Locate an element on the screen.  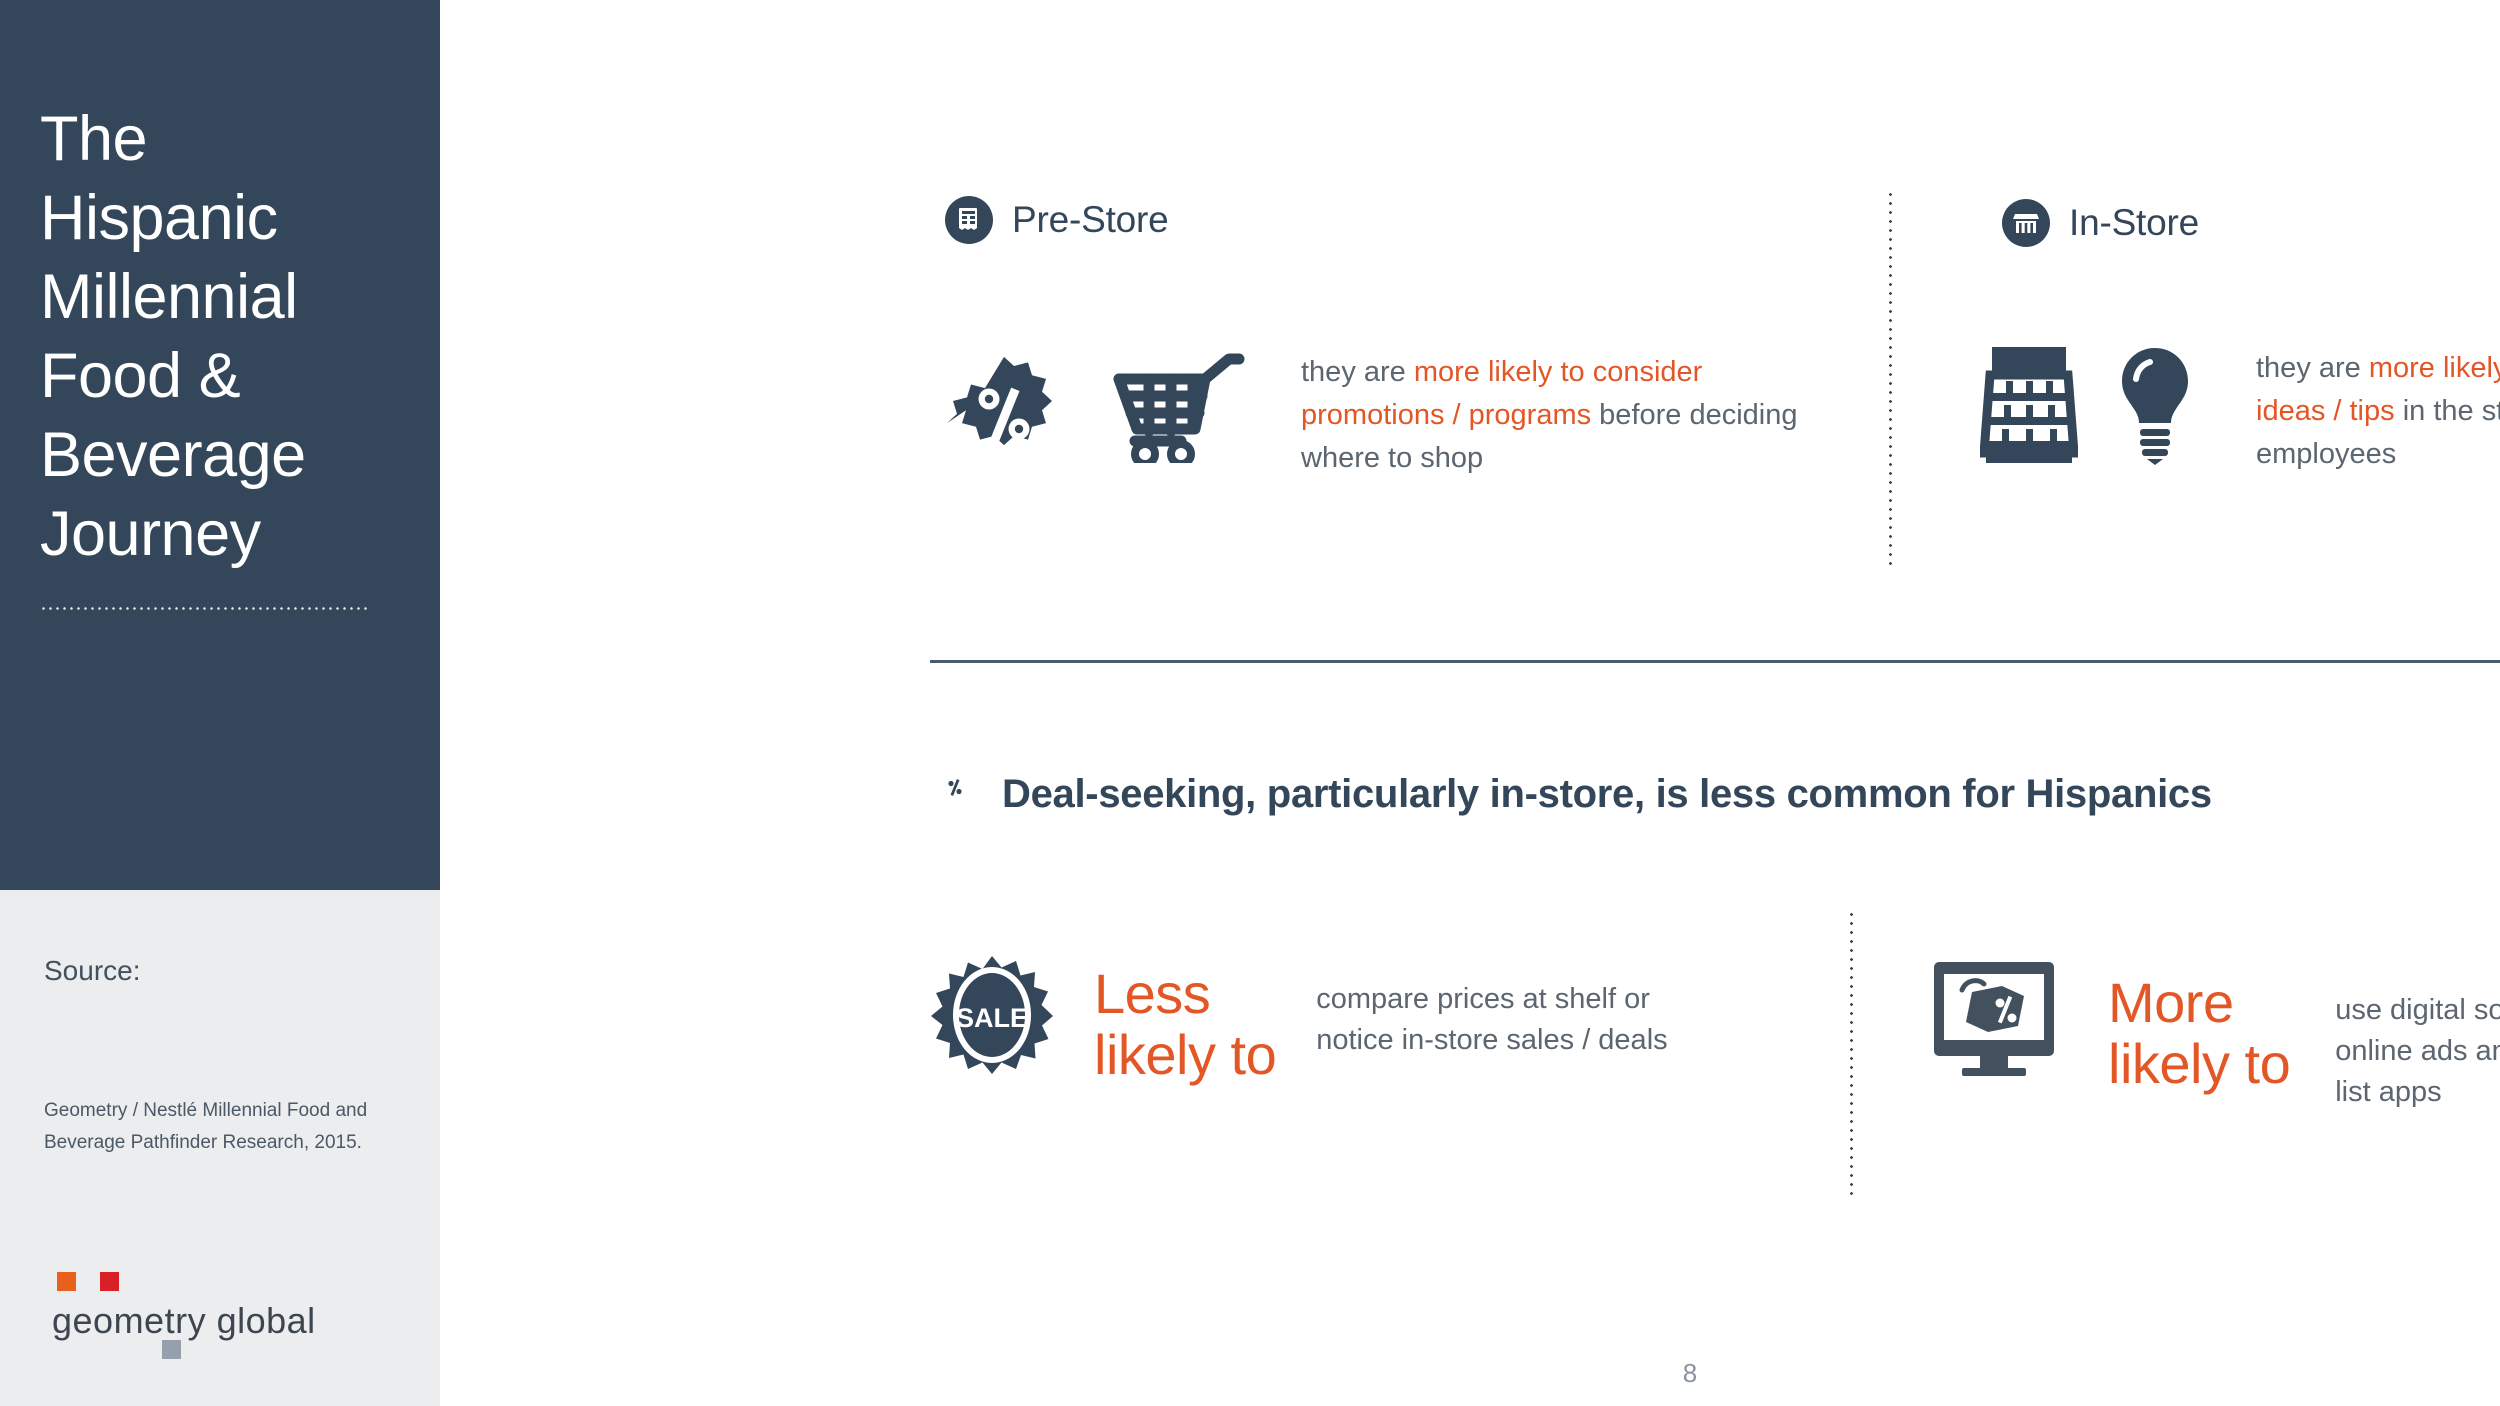
in-store-icon-group is located at coordinates (2087, 406).